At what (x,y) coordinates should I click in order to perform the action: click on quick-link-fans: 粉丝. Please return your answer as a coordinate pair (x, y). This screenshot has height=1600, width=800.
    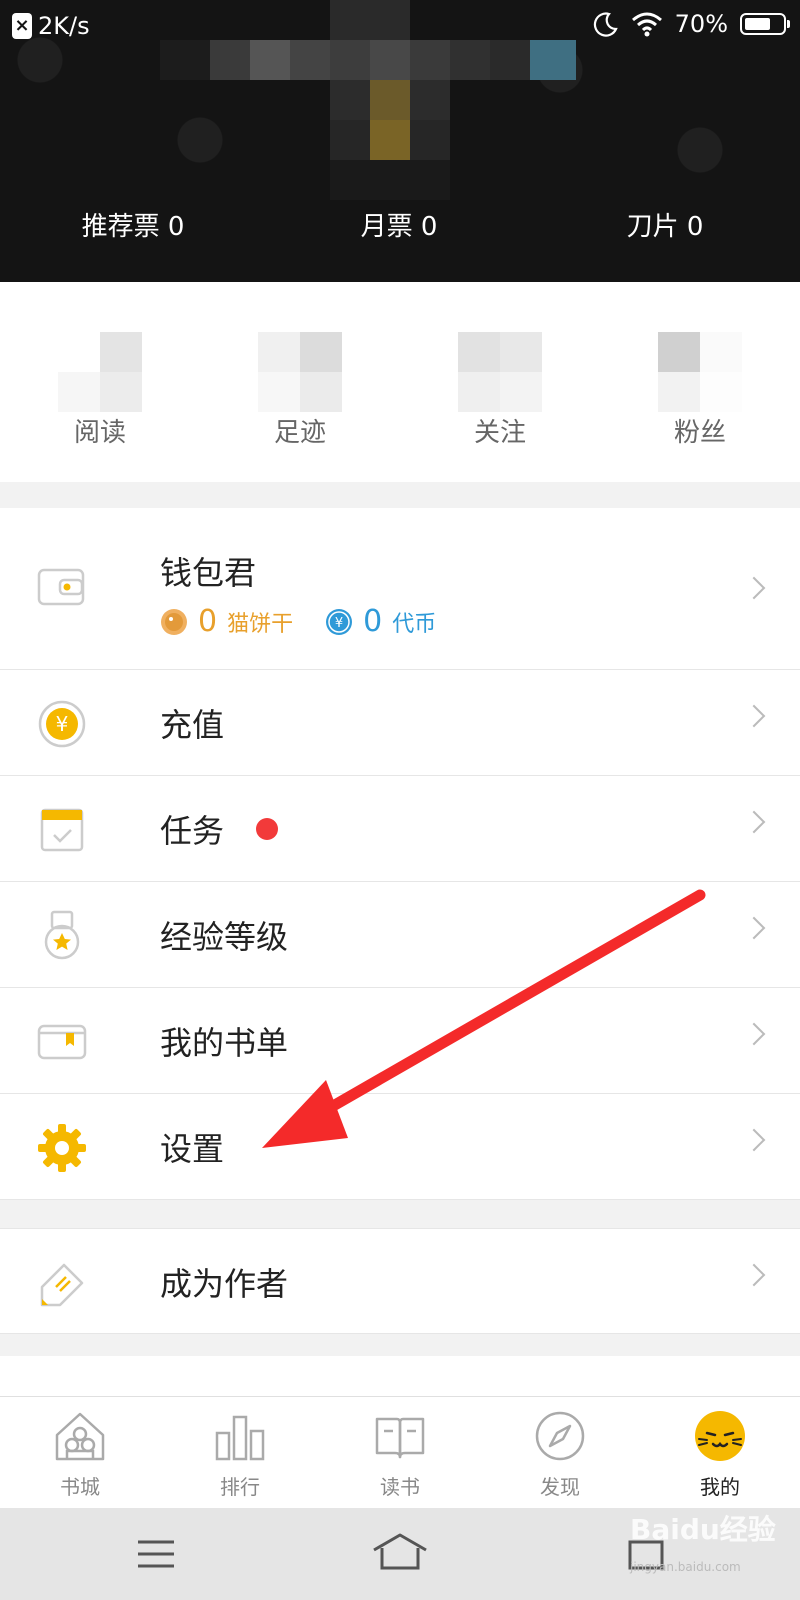
    Looking at the image, I should click on (700, 392).